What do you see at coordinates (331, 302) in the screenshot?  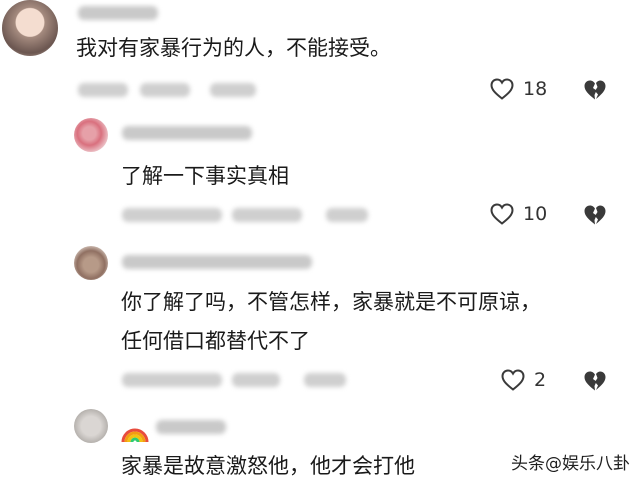 I see `comment-text-line-1: 你了解了吗，不管怎样，家暴就是不可原谅，` at bounding box center [331, 302].